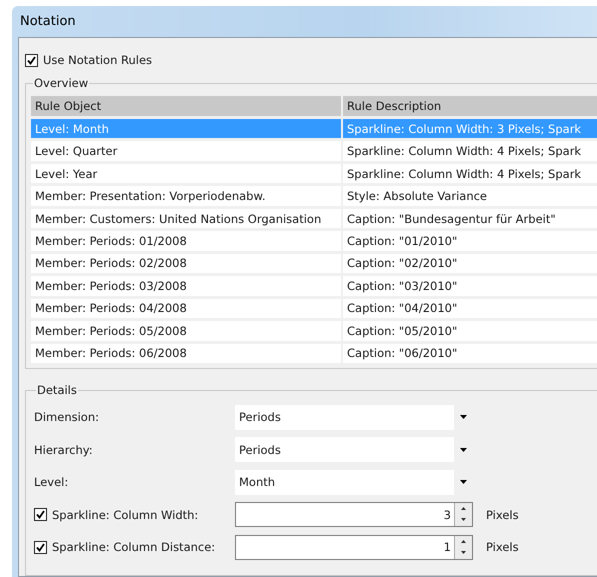  Describe the element at coordinates (470, 106) in the screenshot. I see `column-header: Rule Description` at that location.